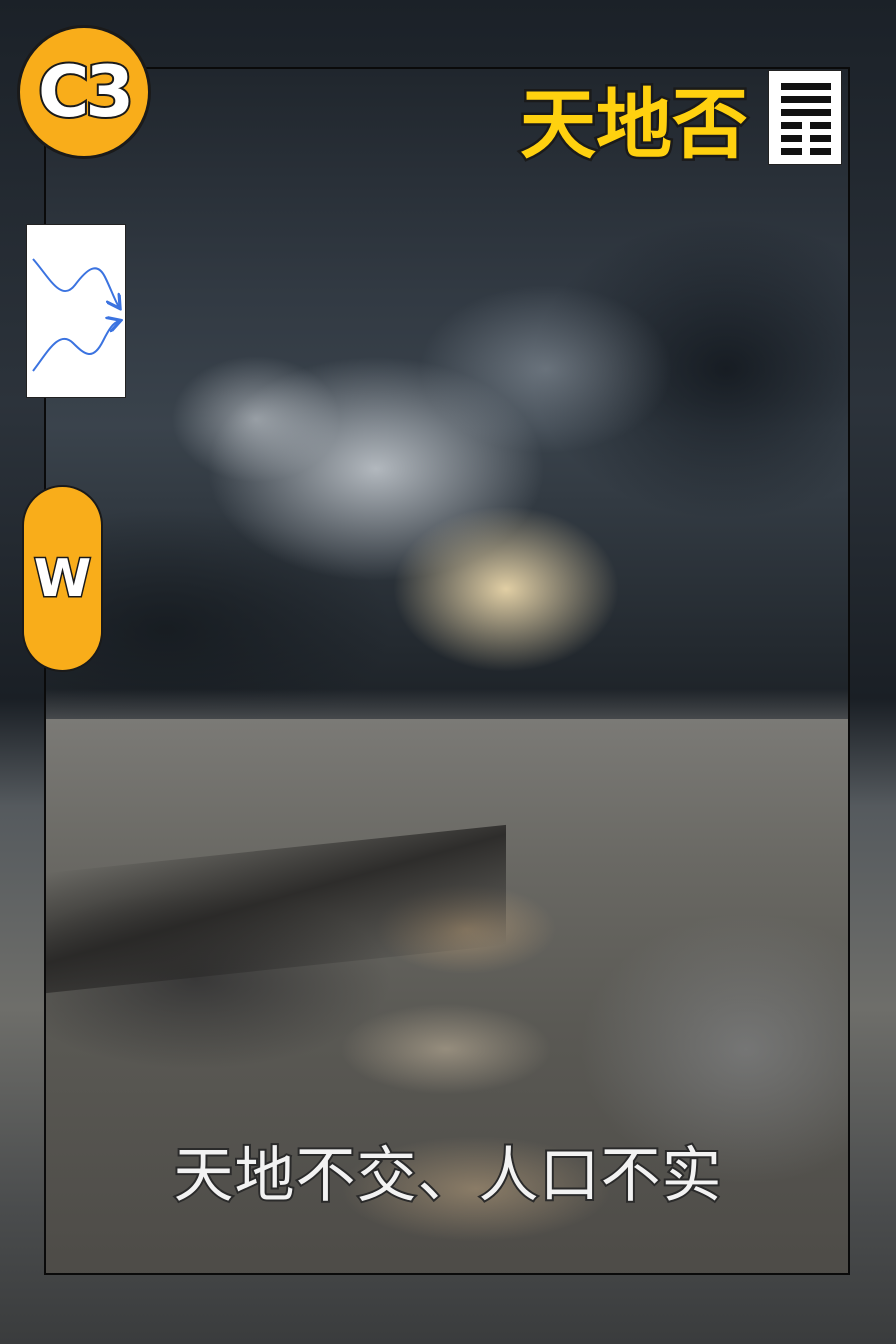 The height and width of the screenshot is (1344, 896). Describe the element at coordinates (805, 117) in the screenshot. I see `hexagram-icon` at that location.